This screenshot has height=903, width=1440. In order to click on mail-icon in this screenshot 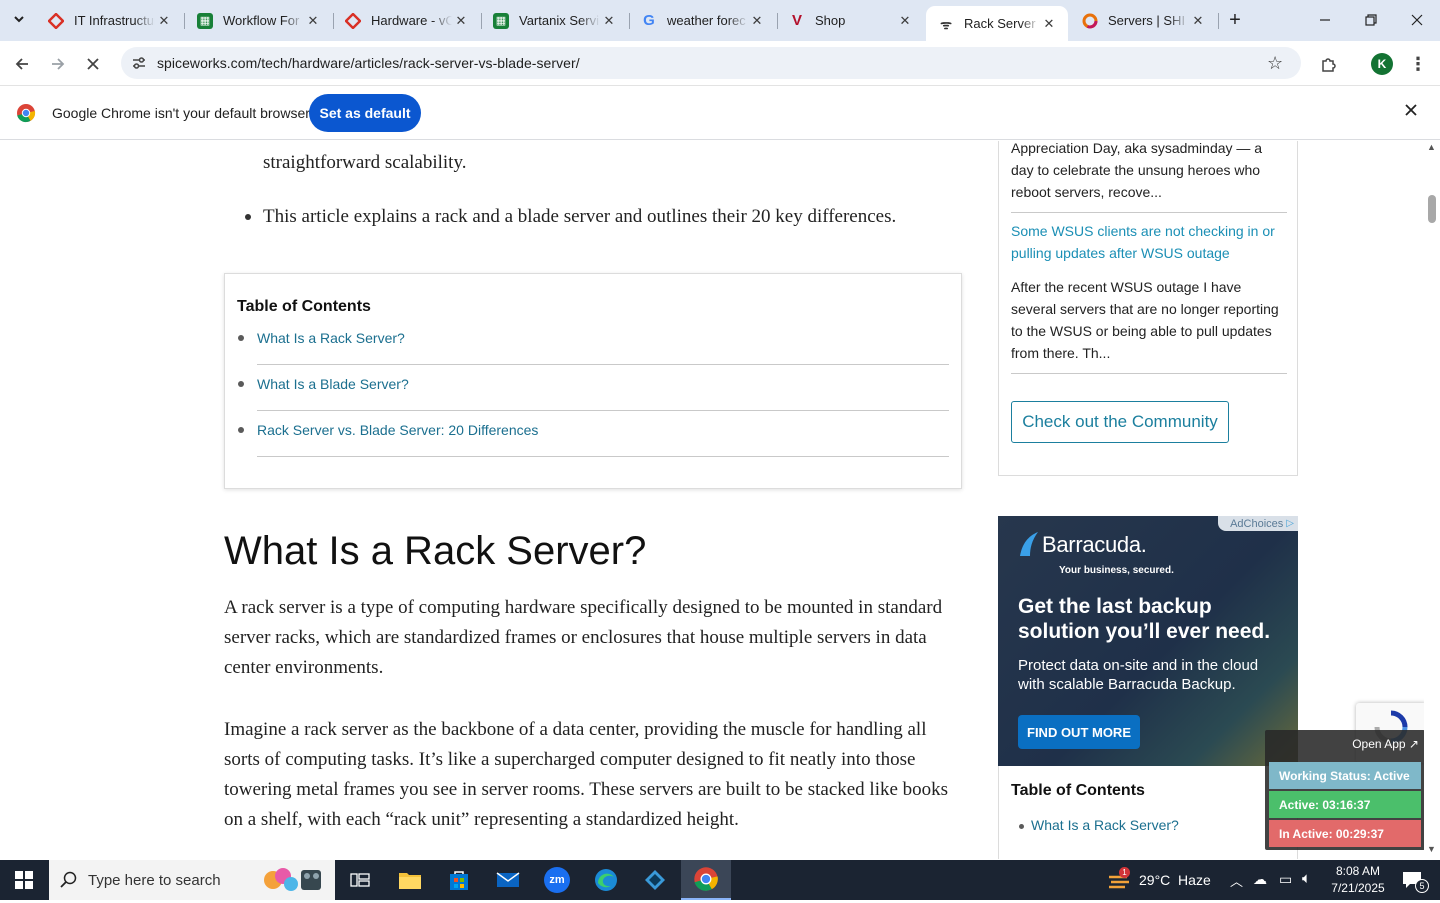, I will do `click(508, 879)`.